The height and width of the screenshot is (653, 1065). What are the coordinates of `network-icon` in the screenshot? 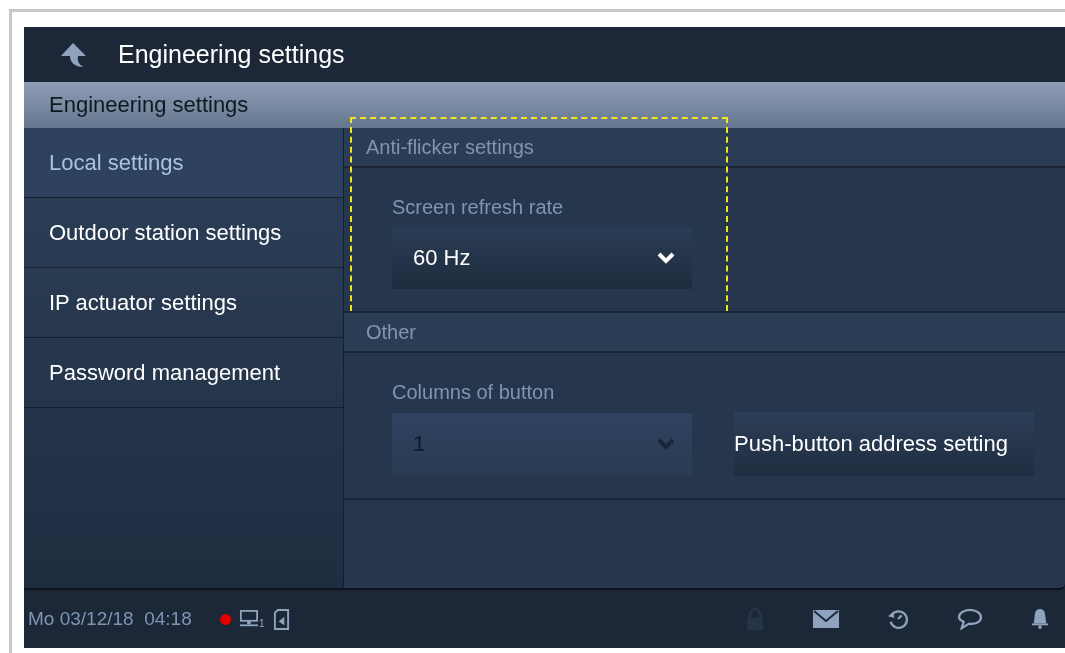 It's located at (248, 619).